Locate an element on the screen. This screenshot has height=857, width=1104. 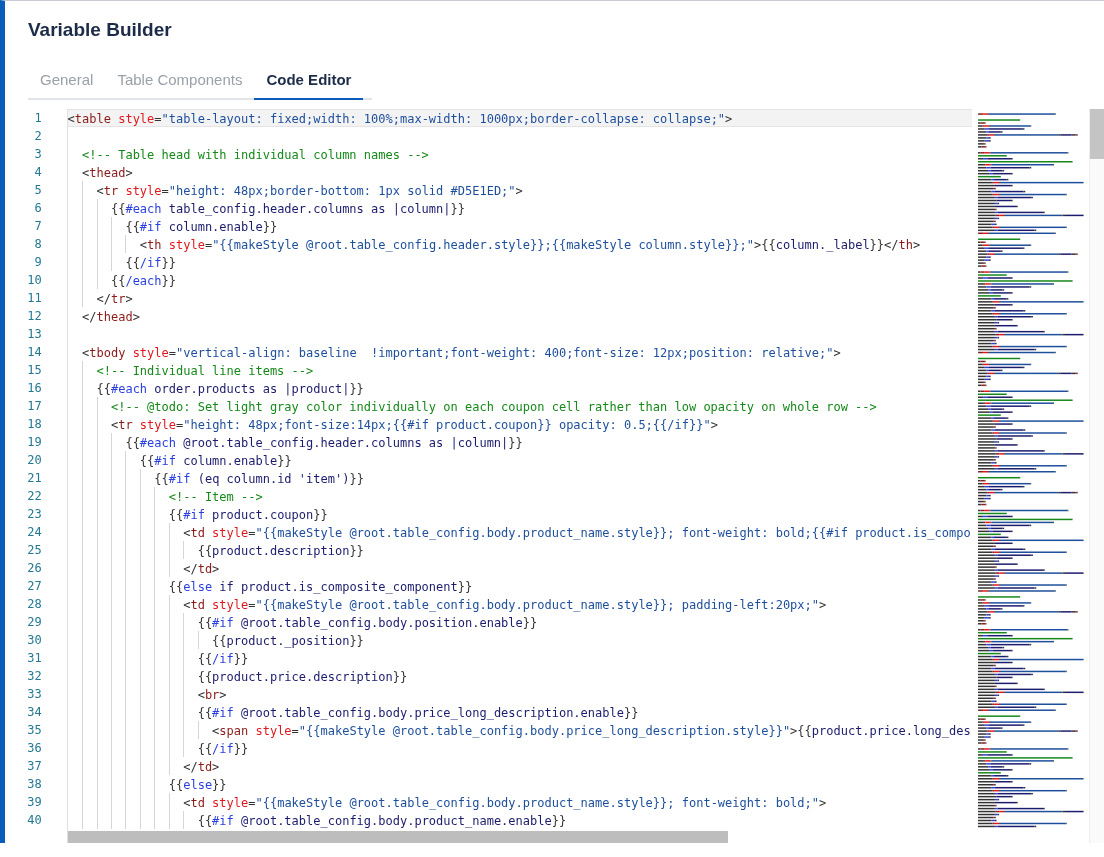
line-number: 32 is located at coordinates (34, 676).